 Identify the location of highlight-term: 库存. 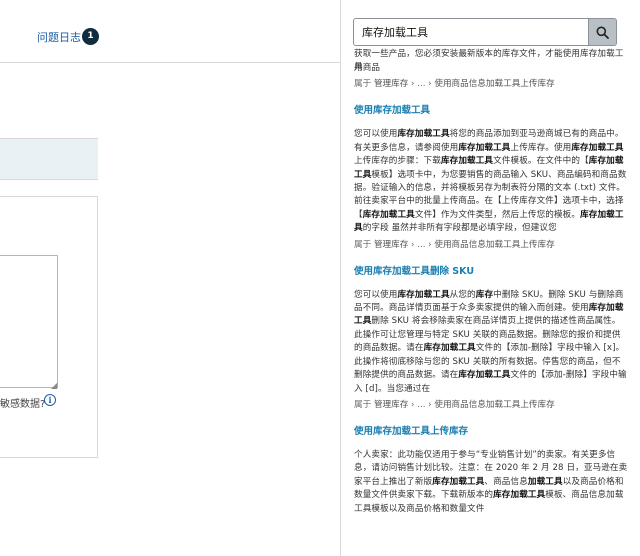
(484, 294).